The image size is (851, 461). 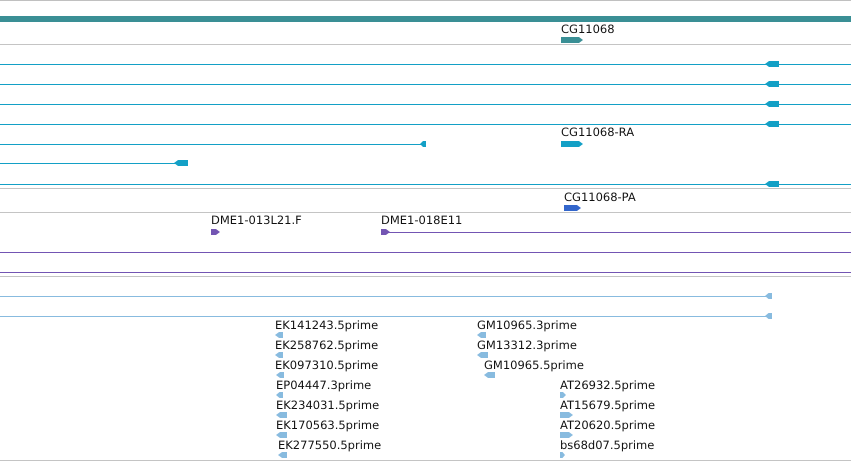 What do you see at coordinates (326, 345) in the screenshot?
I see `feature-label: EK258762.5prime` at bounding box center [326, 345].